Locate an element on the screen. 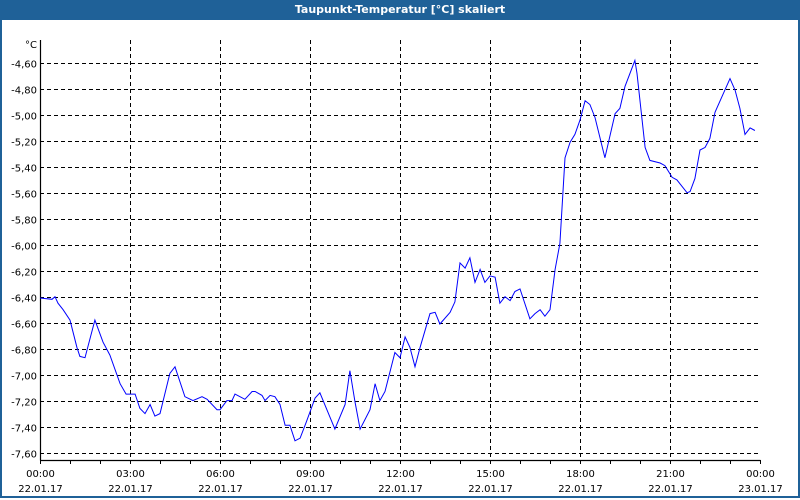 The image size is (800, 500). y-tick-label: -6,80 is located at coordinates (24, 351).